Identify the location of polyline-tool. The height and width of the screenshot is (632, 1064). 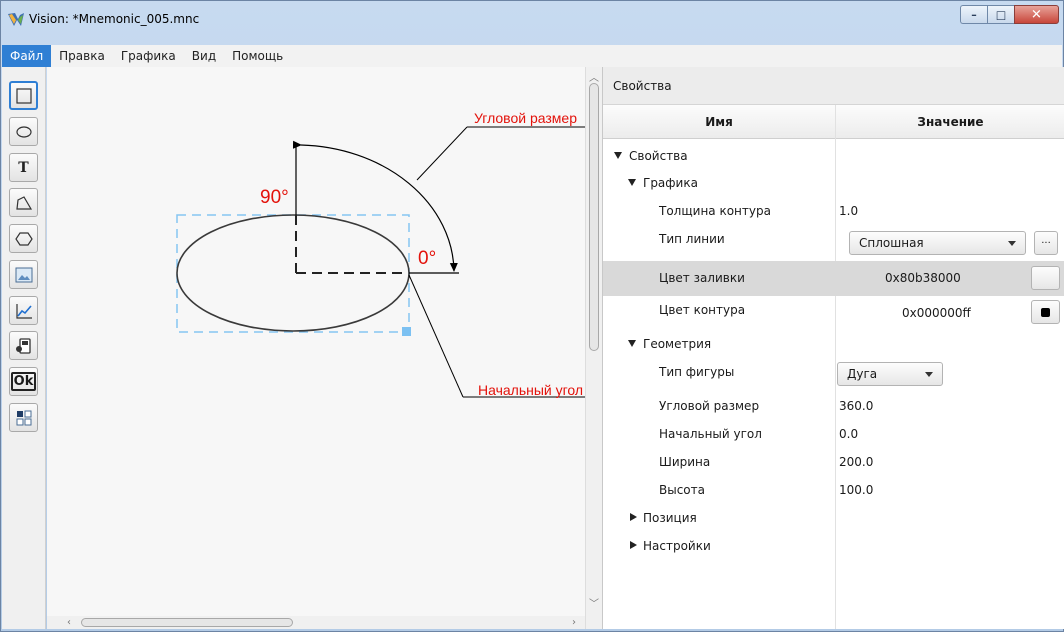
(23, 202).